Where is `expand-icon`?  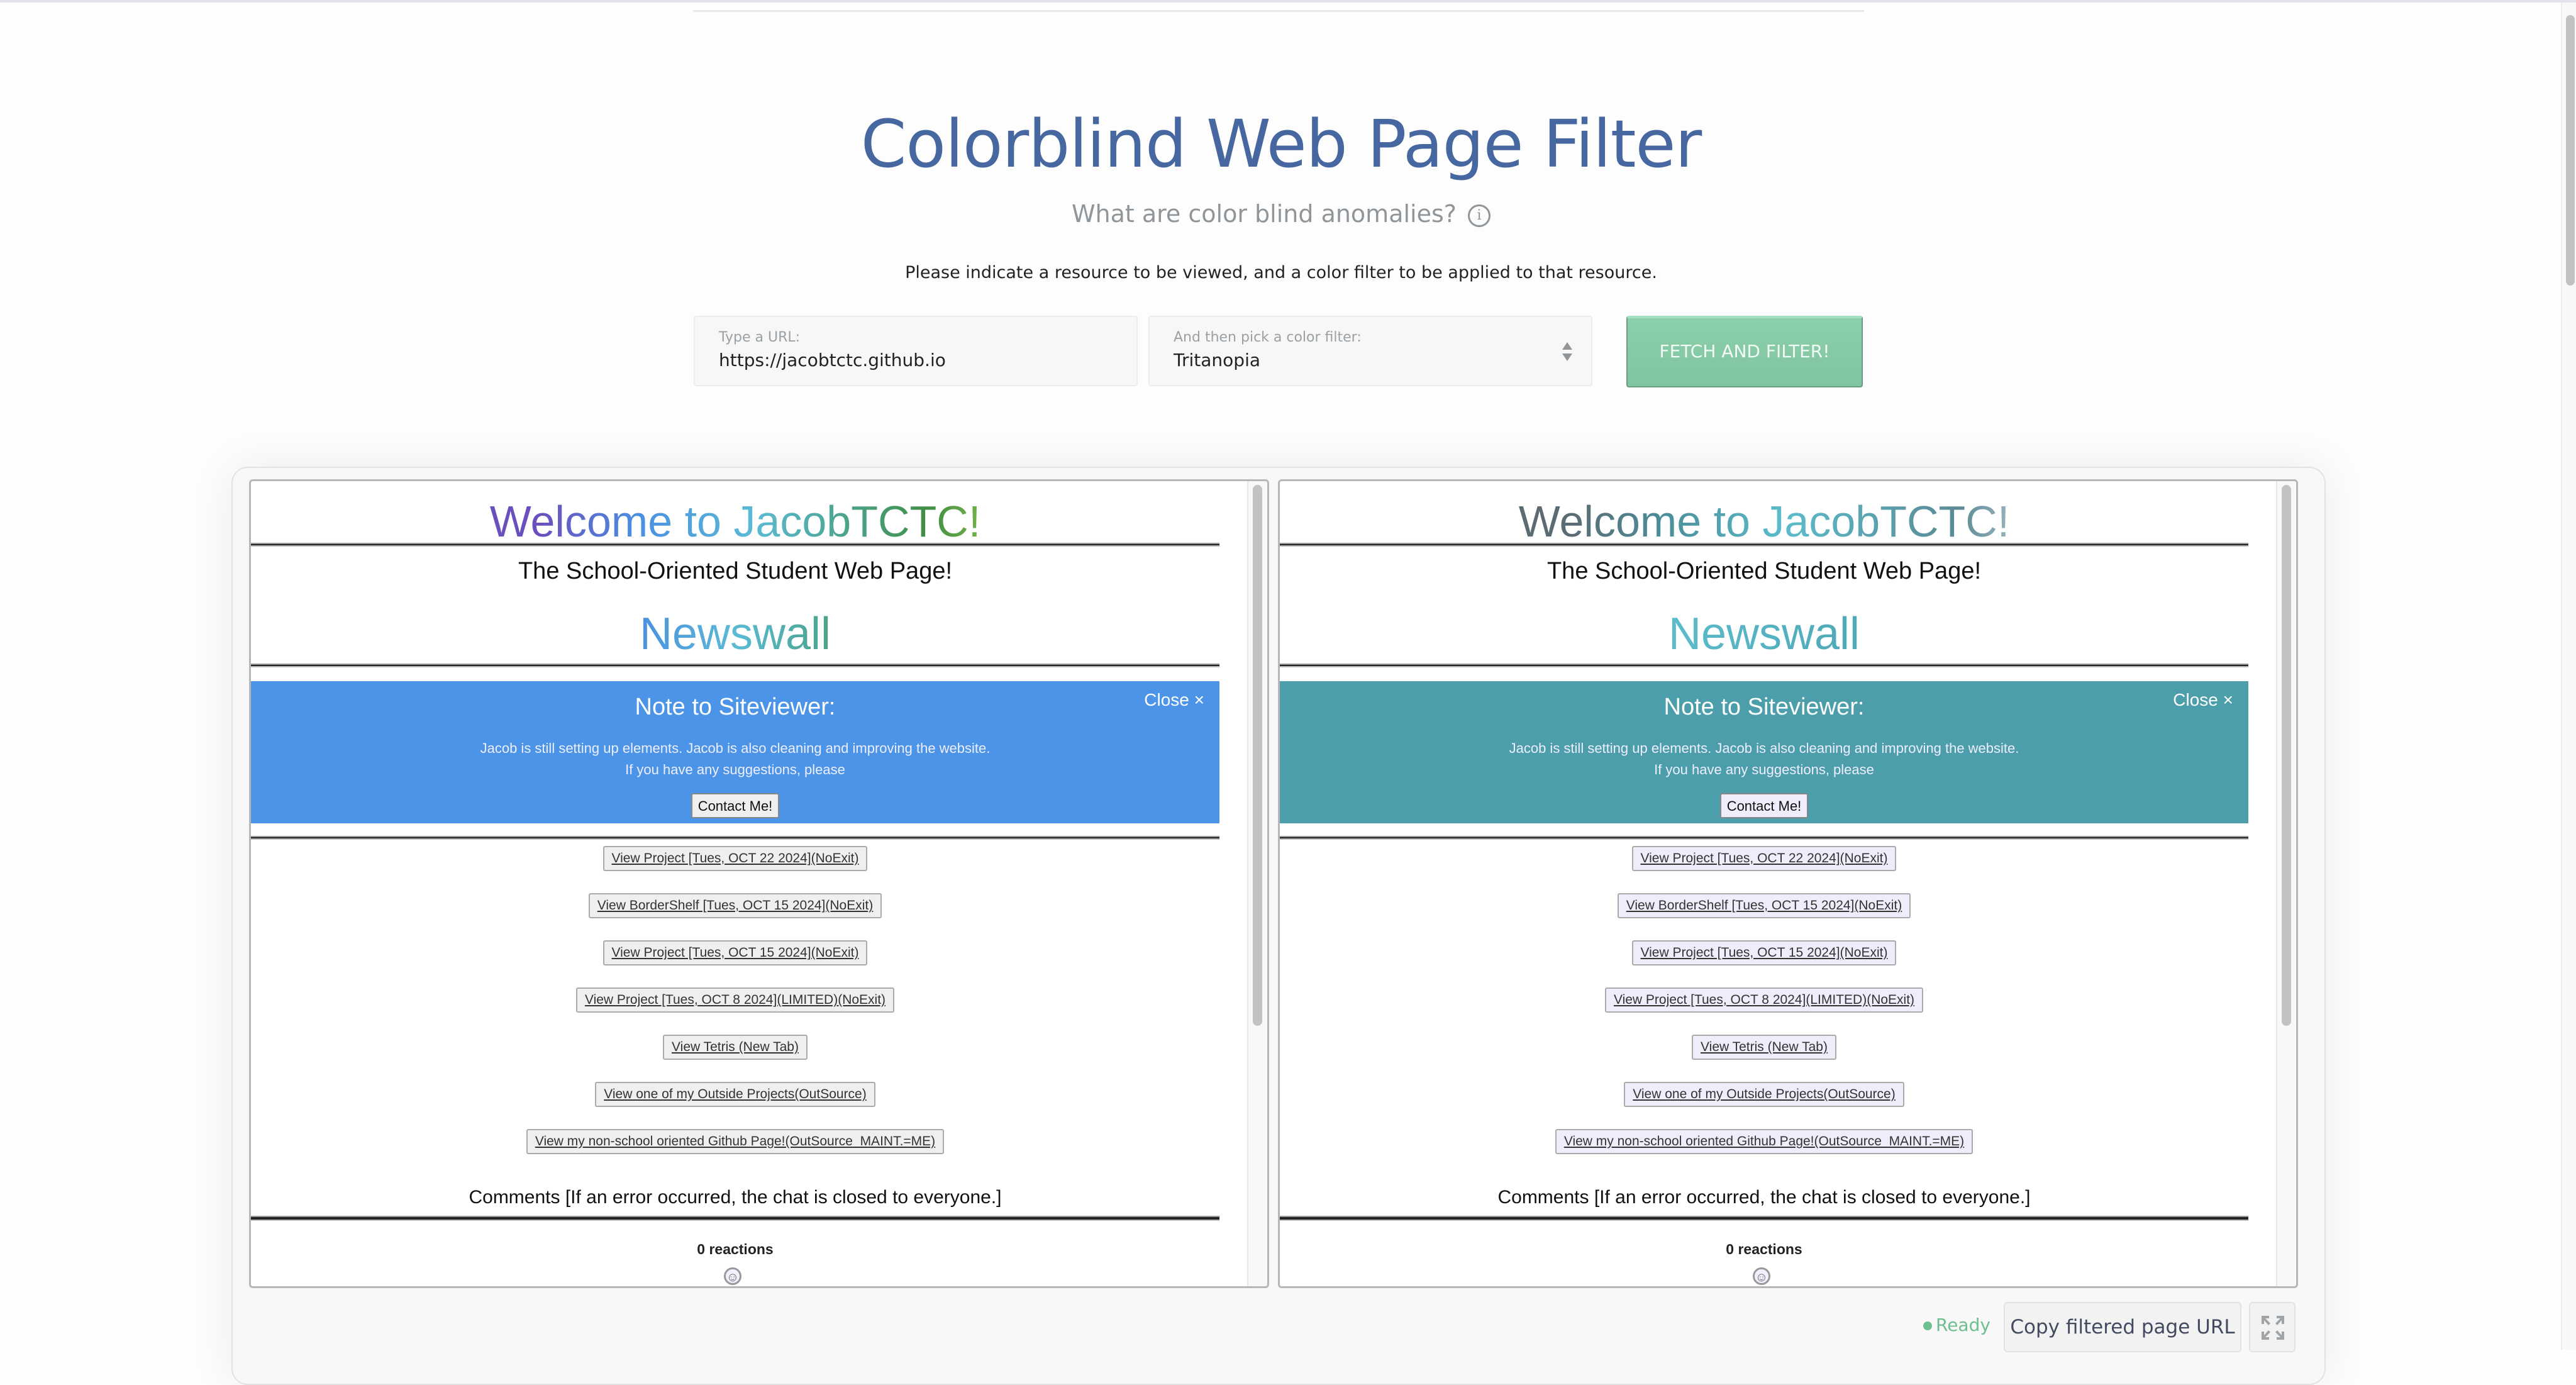
expand-icon is located at coordinates (2273, 1328).